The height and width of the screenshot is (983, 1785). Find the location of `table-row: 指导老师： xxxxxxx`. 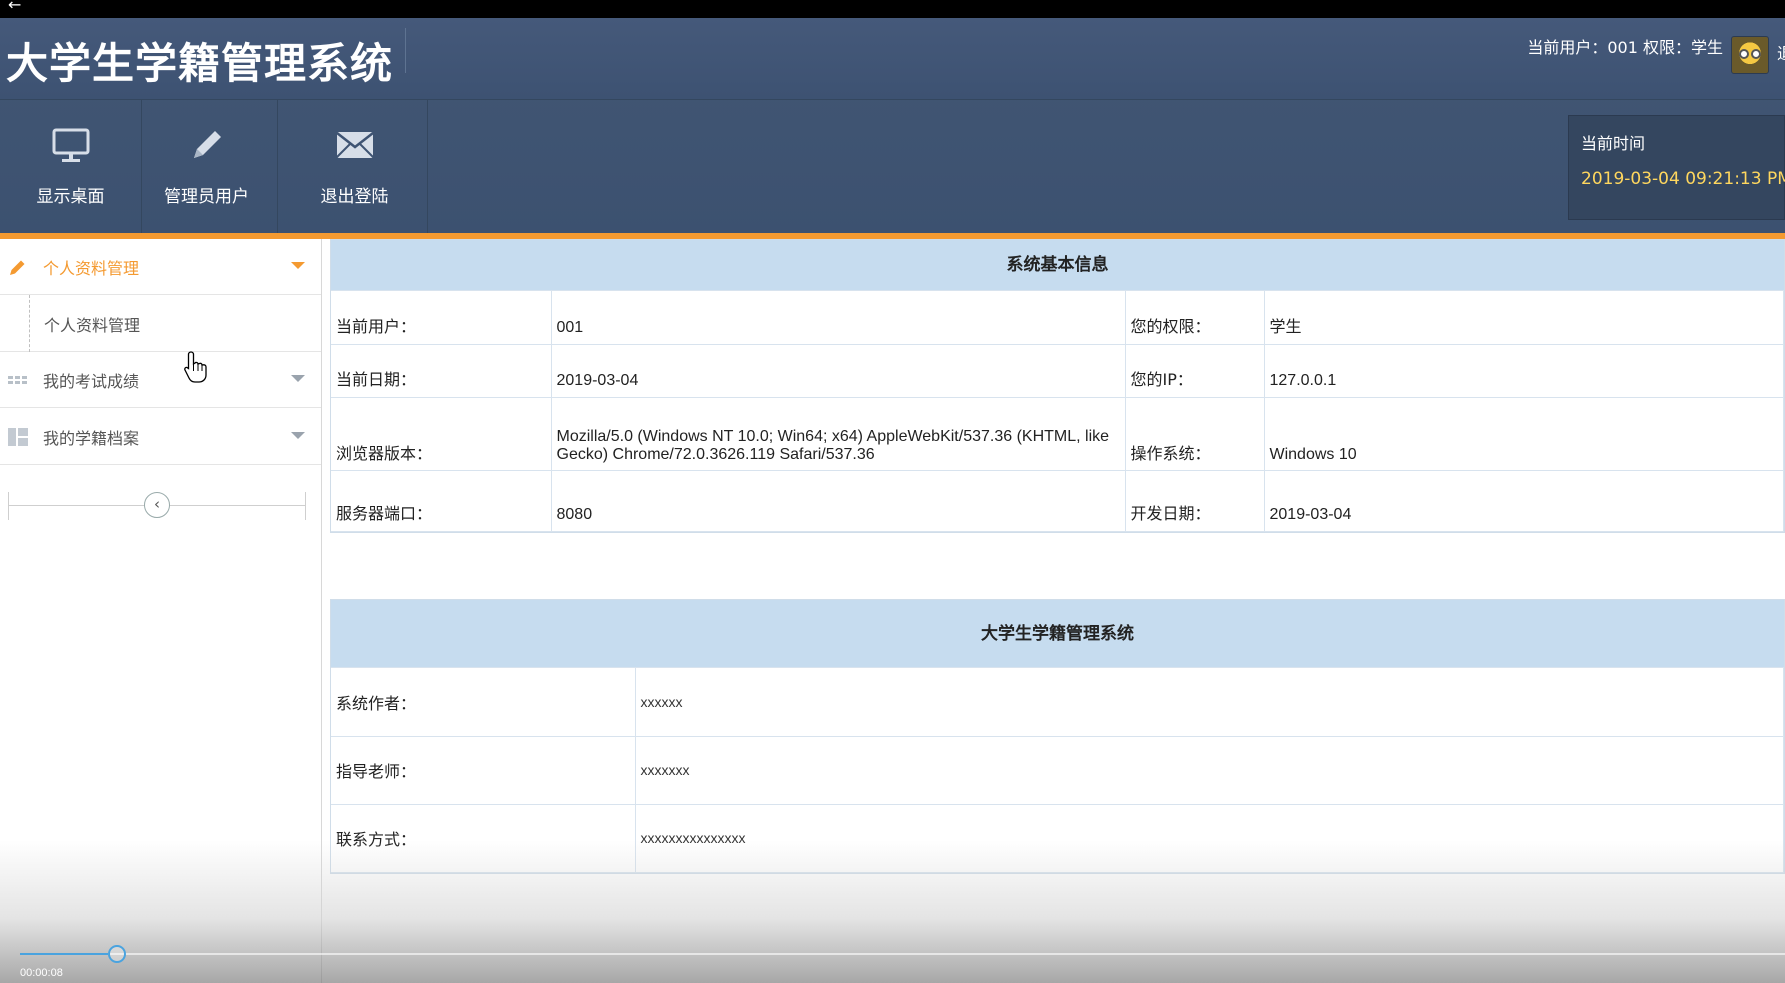

table-row: 指导老师： xxxxxxx is located at coordinates (1057, 770).